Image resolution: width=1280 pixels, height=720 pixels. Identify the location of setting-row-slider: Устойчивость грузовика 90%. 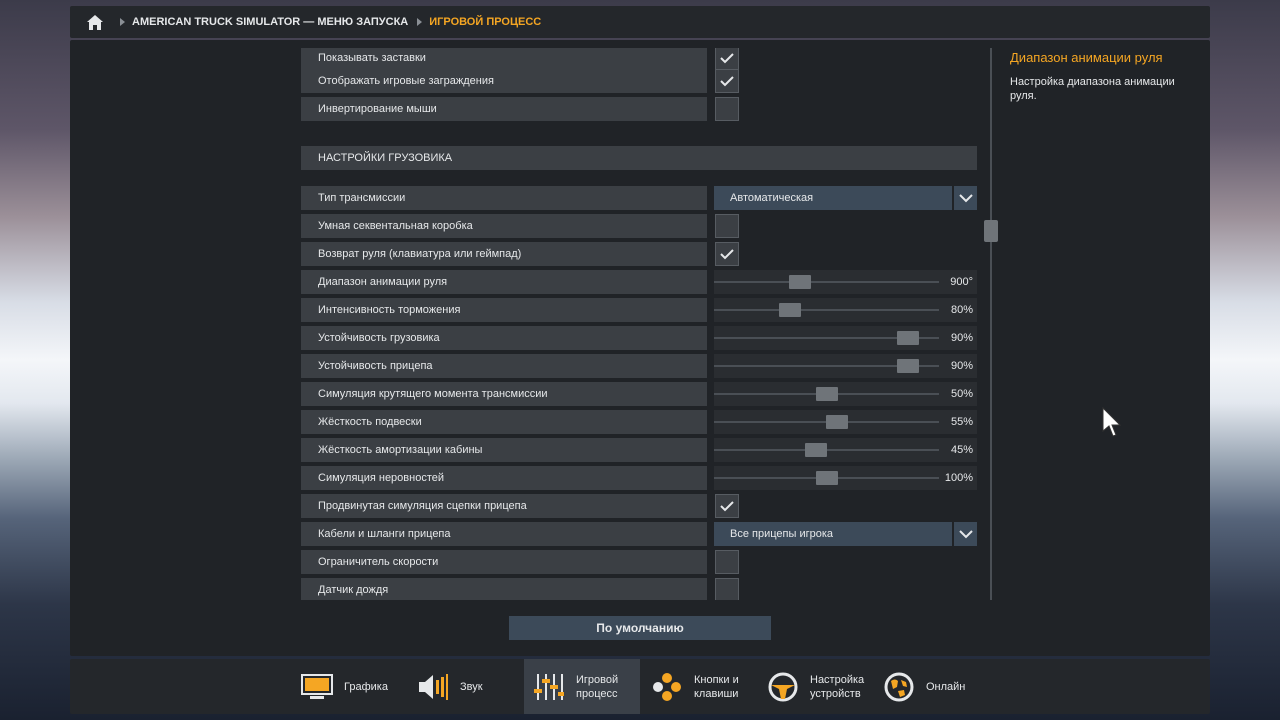
(639, 338).